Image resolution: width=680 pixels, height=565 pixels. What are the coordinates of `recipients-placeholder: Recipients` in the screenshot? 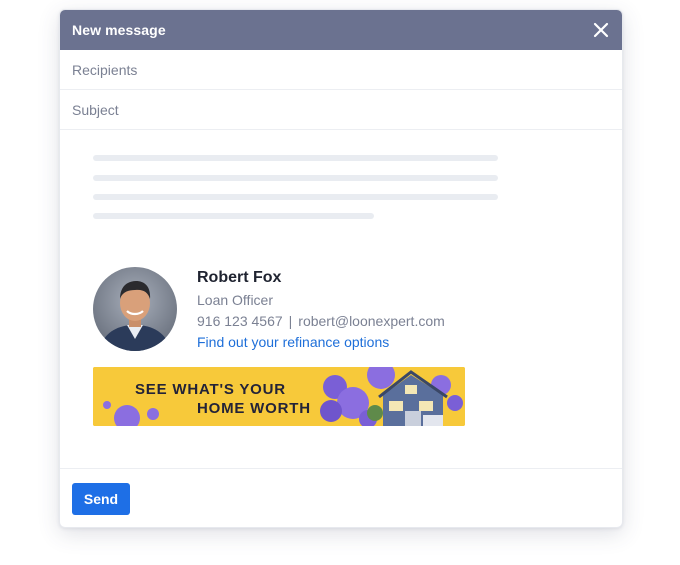 It's located at (105, 69).